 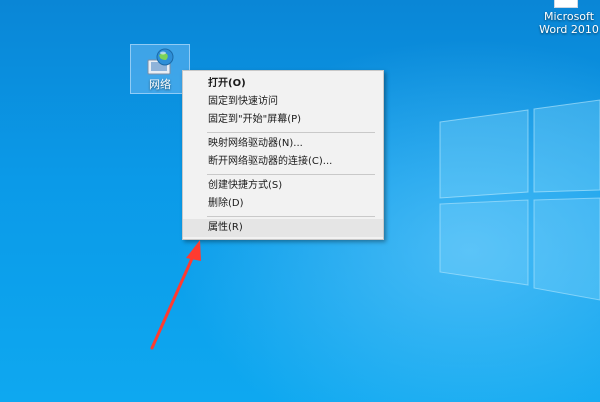 What do you see at coordinates (175, 295) in the screenshot?
I see `annotation-arrow-icon` at bounding box center [175, 295].